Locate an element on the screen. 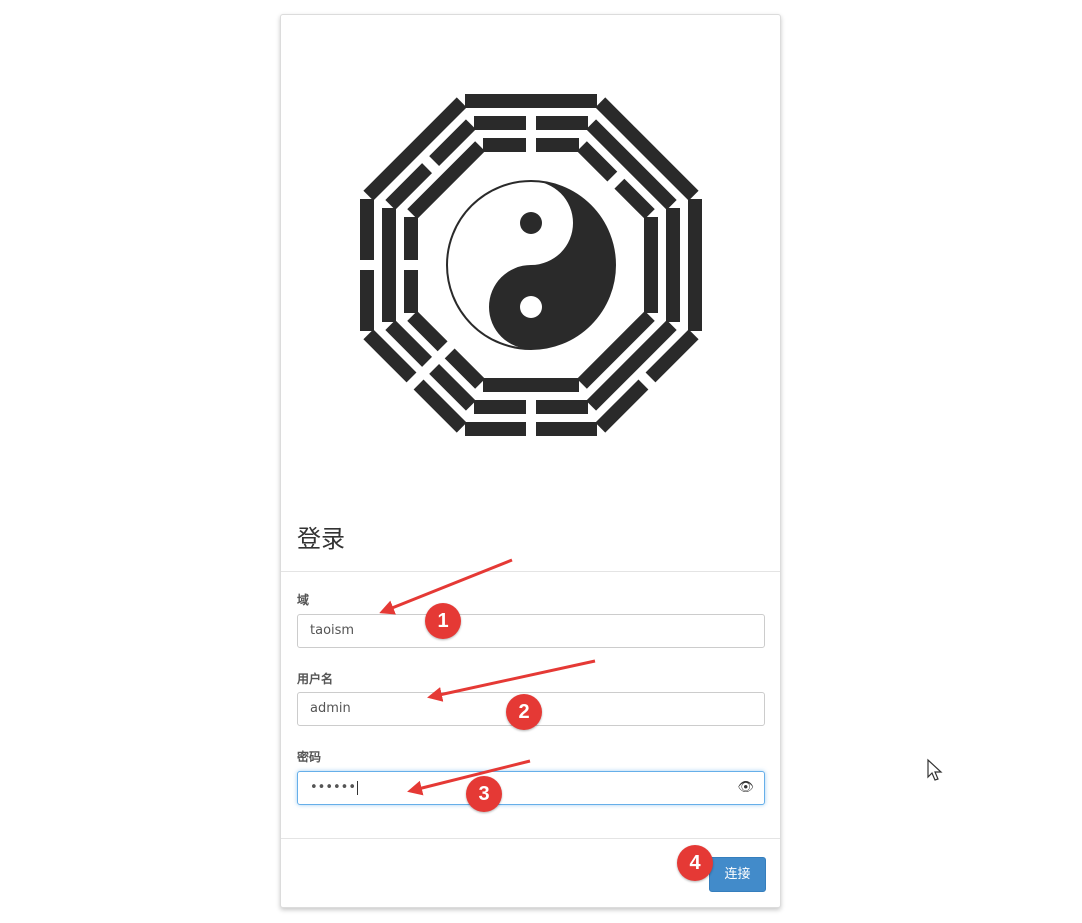 This screenshot has width=1082, height=923. step-marker-3: 3 is located at coordinates (484, 794).